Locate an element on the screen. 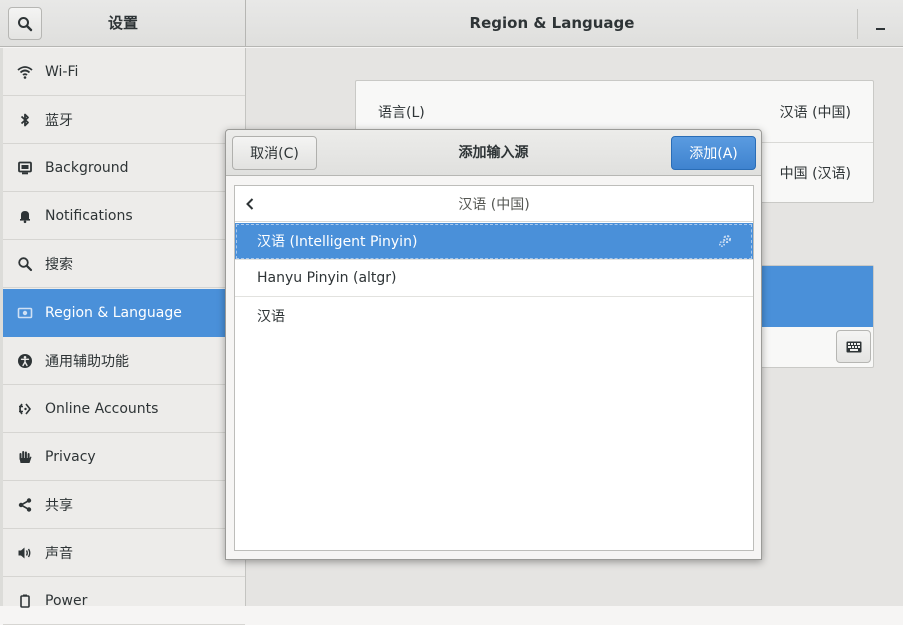 This screenshot has height=625, width=903. sidebar-item-label: Wi-Fi is located at coordinates (62, 71).